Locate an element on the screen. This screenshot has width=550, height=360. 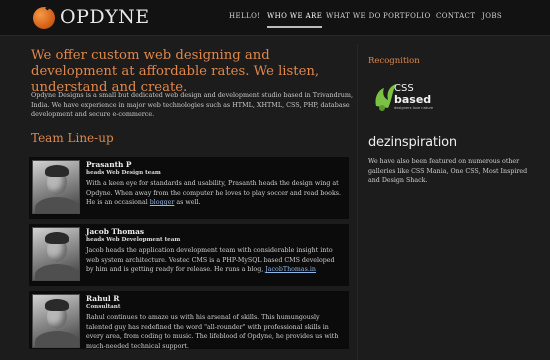
badge-based-text: based is located at coordinates (412, 99).